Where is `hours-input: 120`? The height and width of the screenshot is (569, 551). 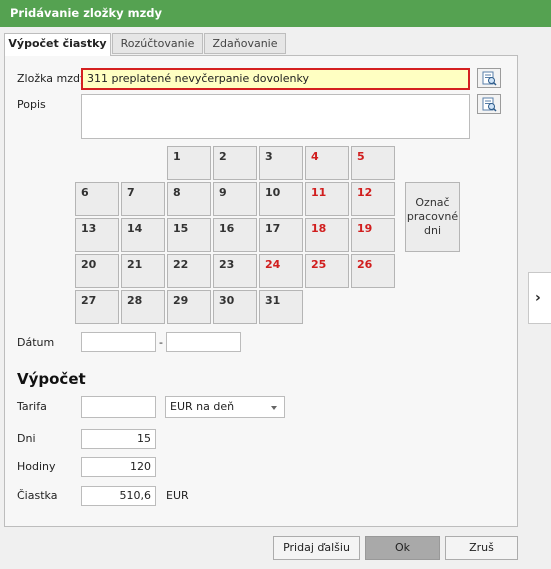
hours-input: 120 is located at coordinates (118, 467).